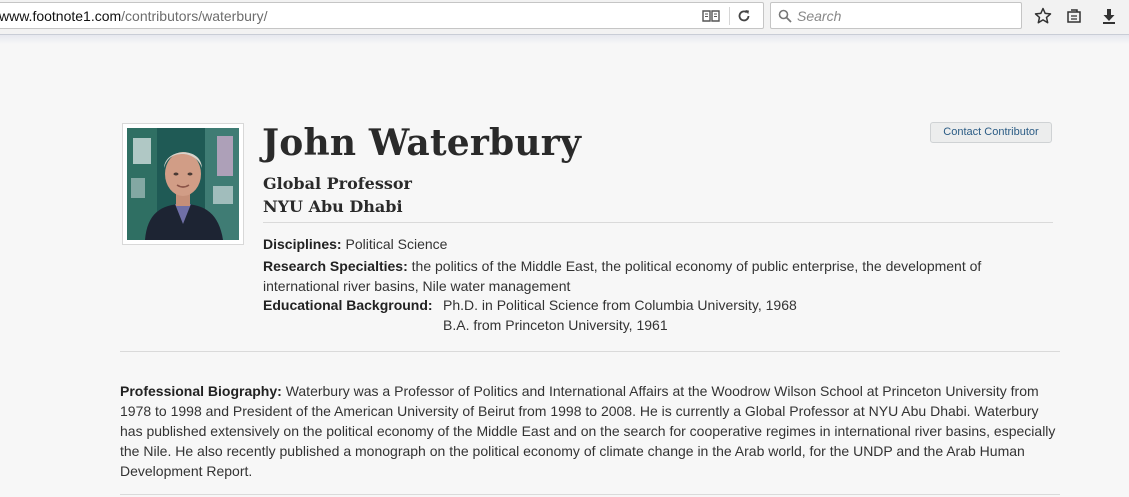 The height and width of the screenshot is (497, 1129). Describe the element at coordinates (711, 16) in the screenshot. I see `reader-view-icon` at that location.